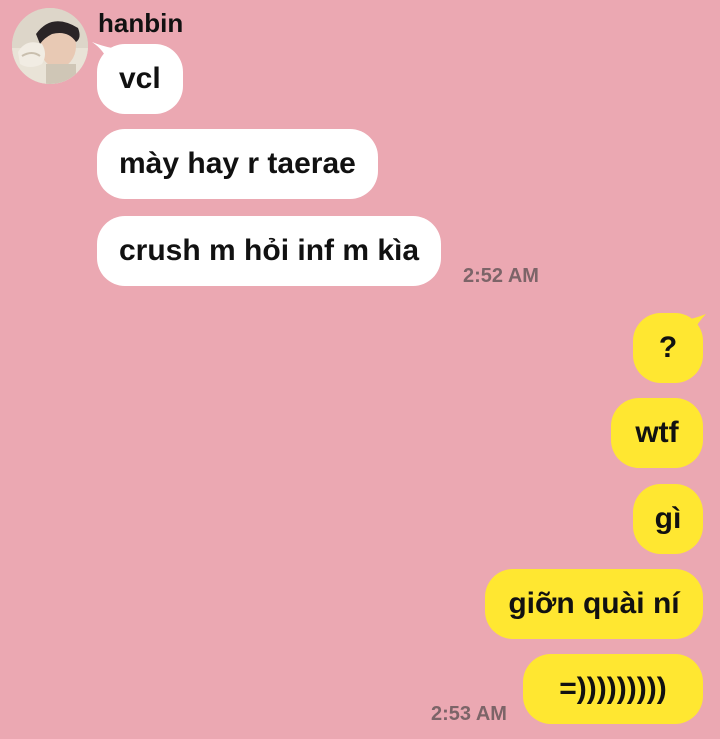 Image resolution: width=720 pixels, height=739 pixels. I want to click on message-text: giỡn quài ní, so click(594, 603).